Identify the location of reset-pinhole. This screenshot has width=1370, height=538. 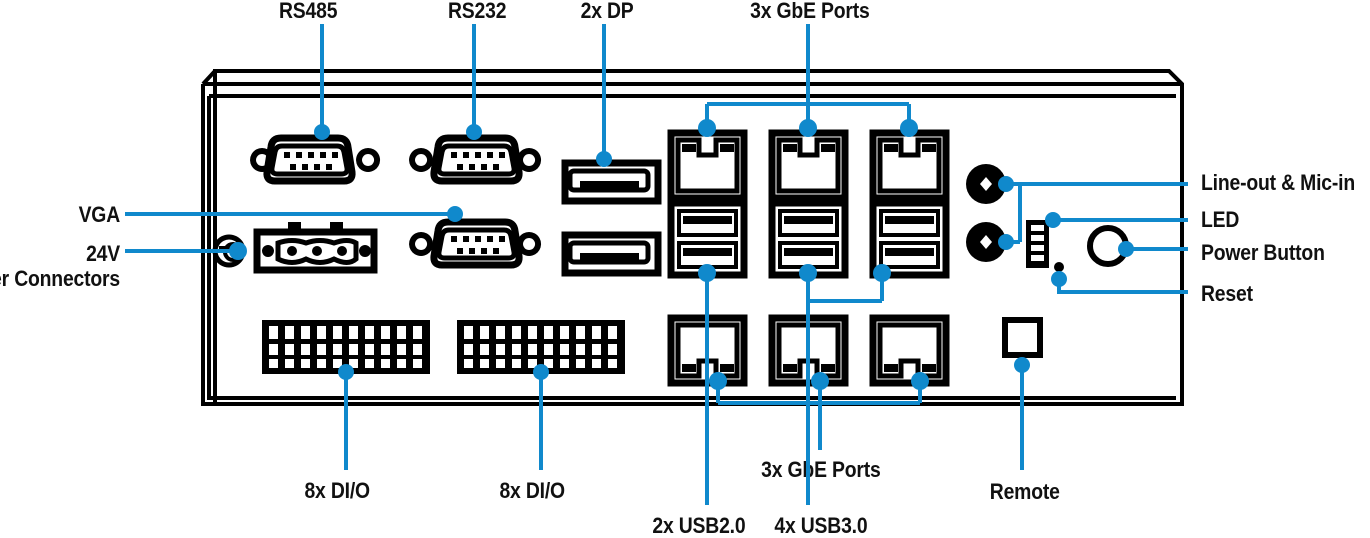
(1059, 267).